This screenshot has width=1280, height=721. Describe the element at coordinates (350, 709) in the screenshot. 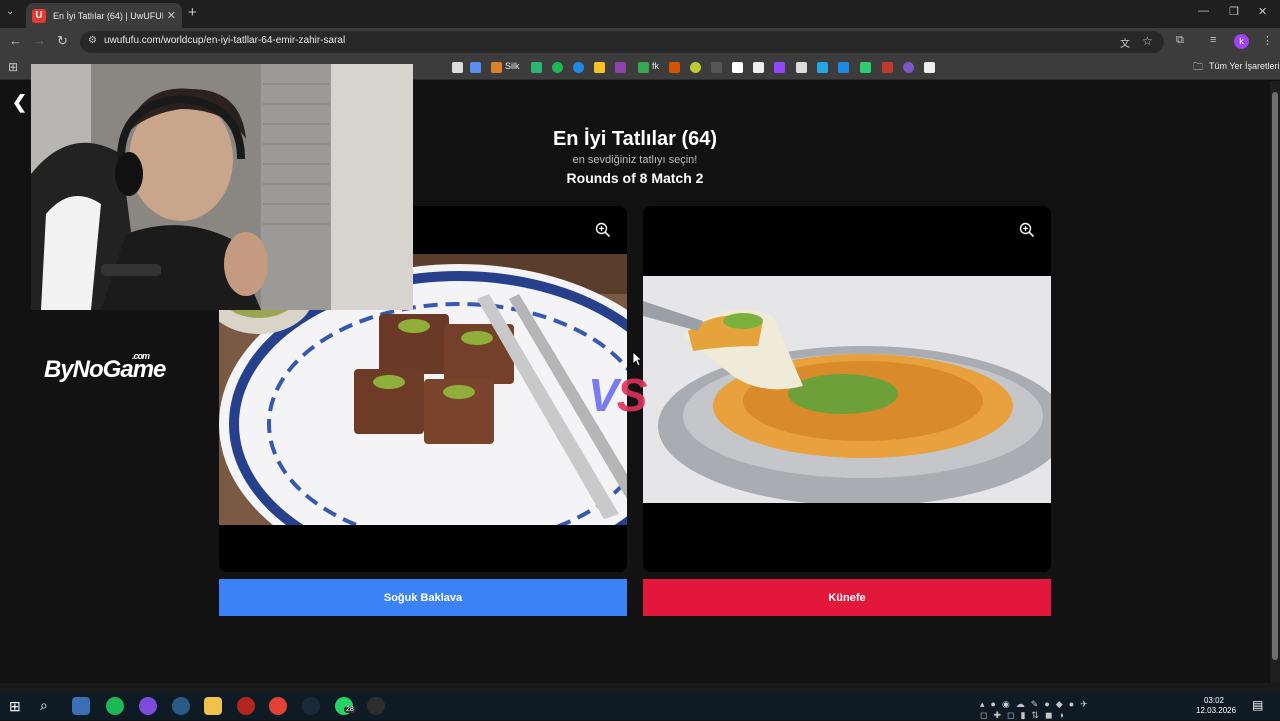

I see `whatsapp-badge: 28` at that location.